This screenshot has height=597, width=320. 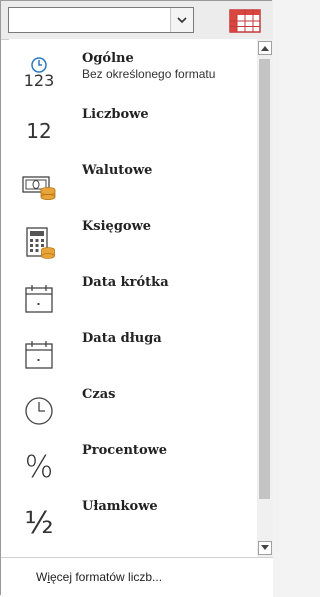 I want to click on icon-text: 12, so click(x=39, y=131).